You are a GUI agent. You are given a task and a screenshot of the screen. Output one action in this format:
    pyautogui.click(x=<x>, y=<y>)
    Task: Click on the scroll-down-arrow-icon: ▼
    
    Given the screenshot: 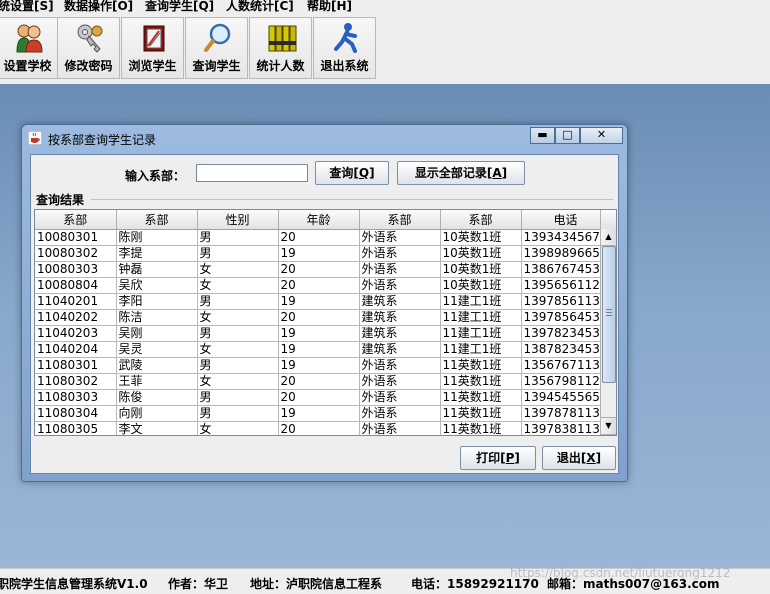 What is the action you would take?
    pyautogui.click(x=608, y=426)
    